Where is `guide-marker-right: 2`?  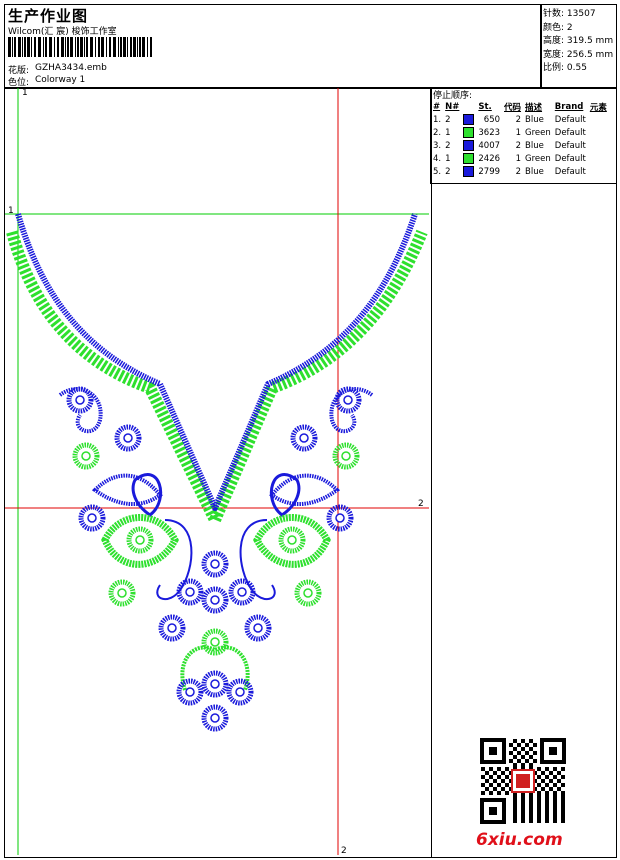
guide-marker-right: 2 is located at coordinates (421, 504).